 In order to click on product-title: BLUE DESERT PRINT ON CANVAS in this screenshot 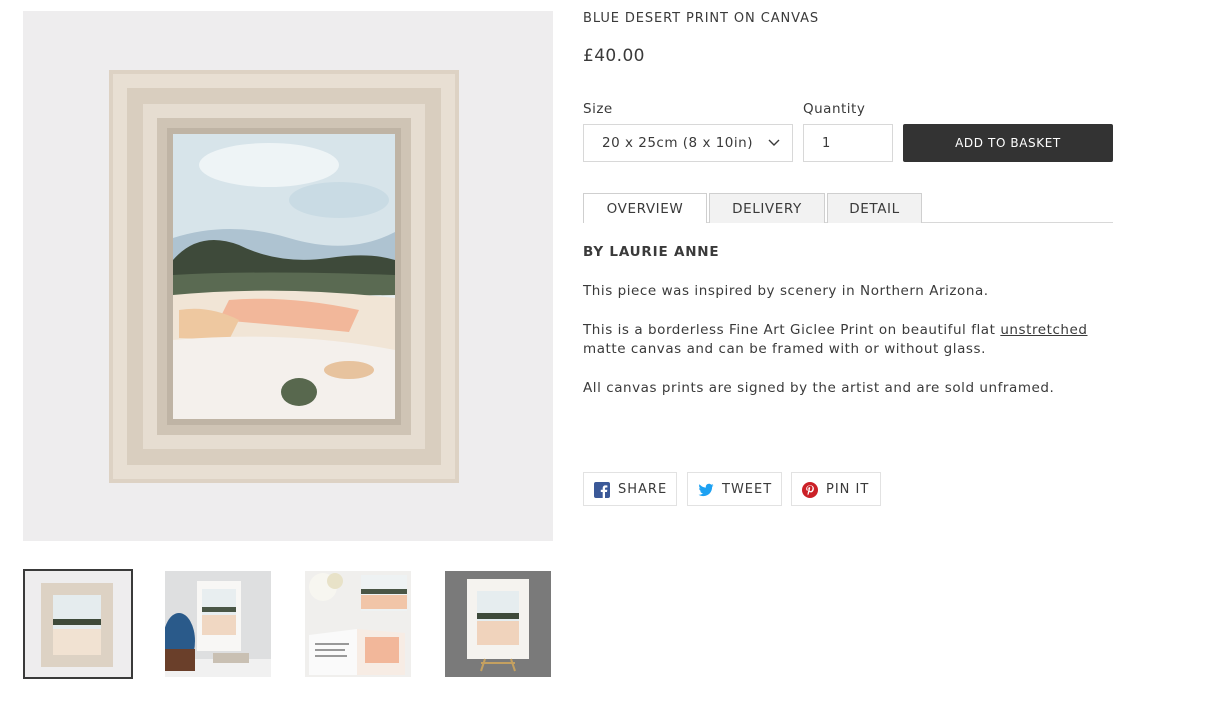, I will do `click(701, 18)`.